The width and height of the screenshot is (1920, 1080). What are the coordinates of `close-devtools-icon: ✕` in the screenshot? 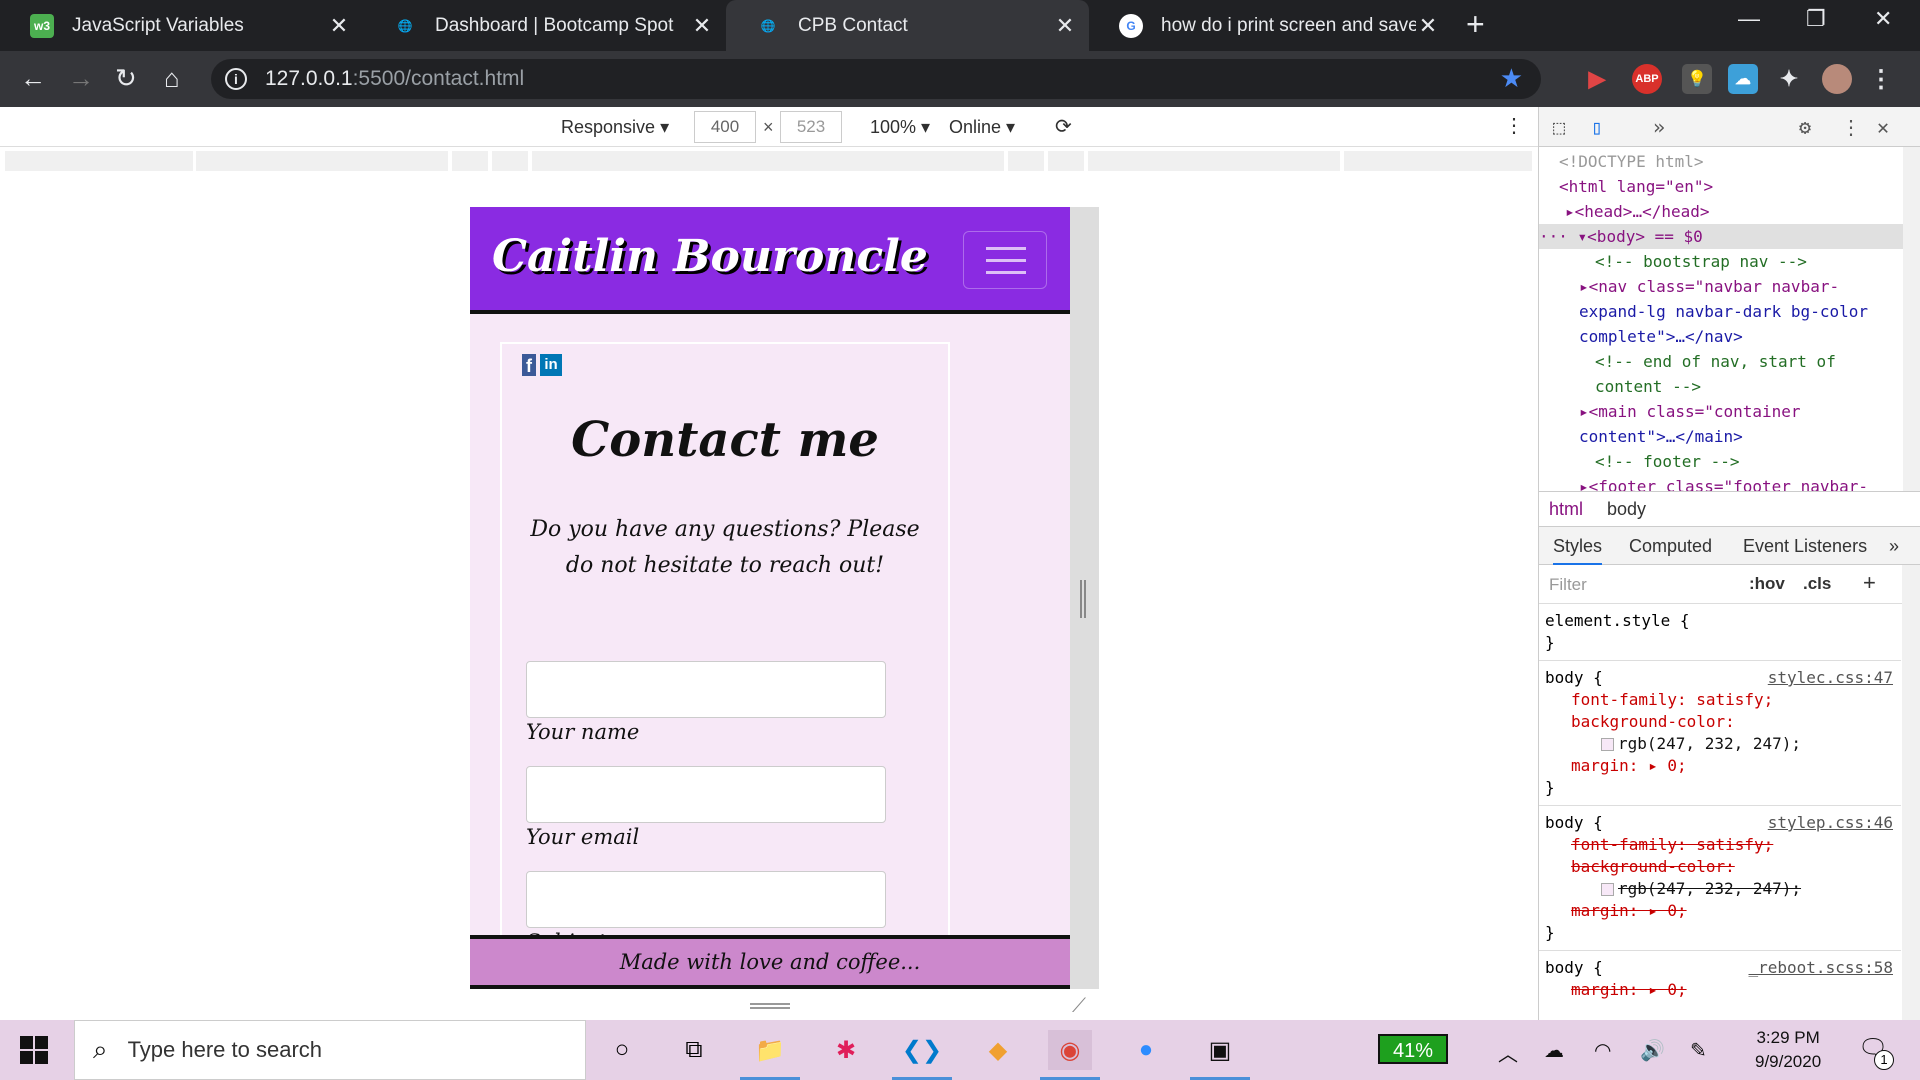 It's located at (1883, 127).